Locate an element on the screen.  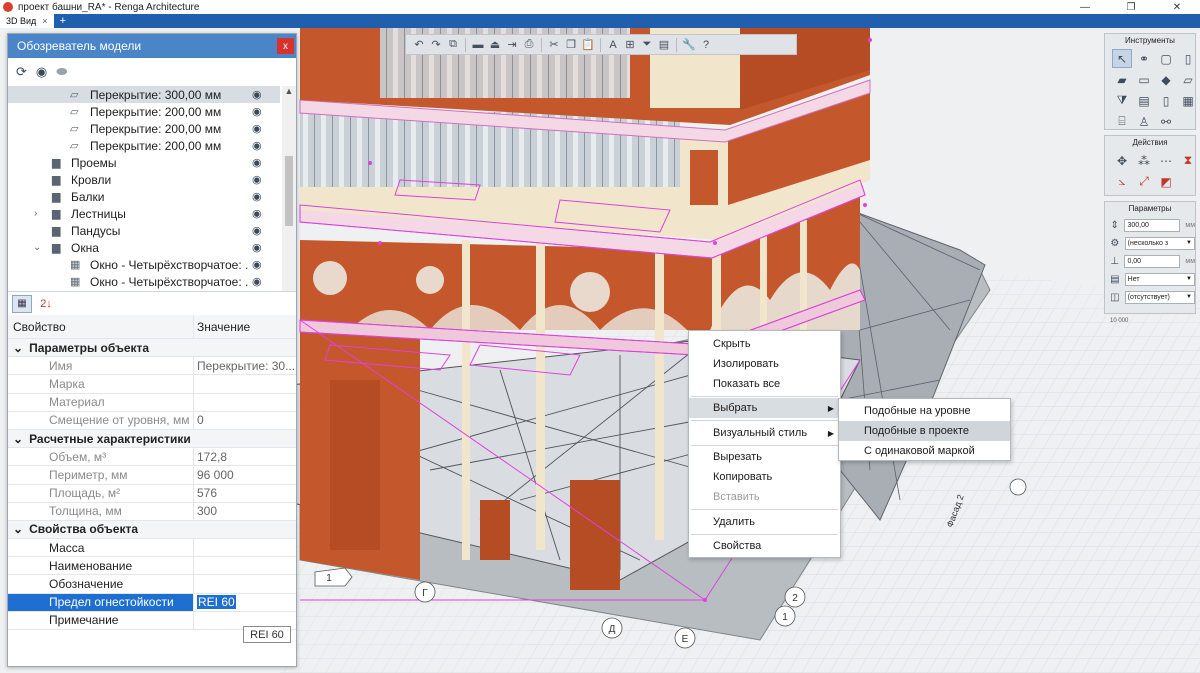
roof-tool-icon: ◆ is located at coordinates (1166, 79).